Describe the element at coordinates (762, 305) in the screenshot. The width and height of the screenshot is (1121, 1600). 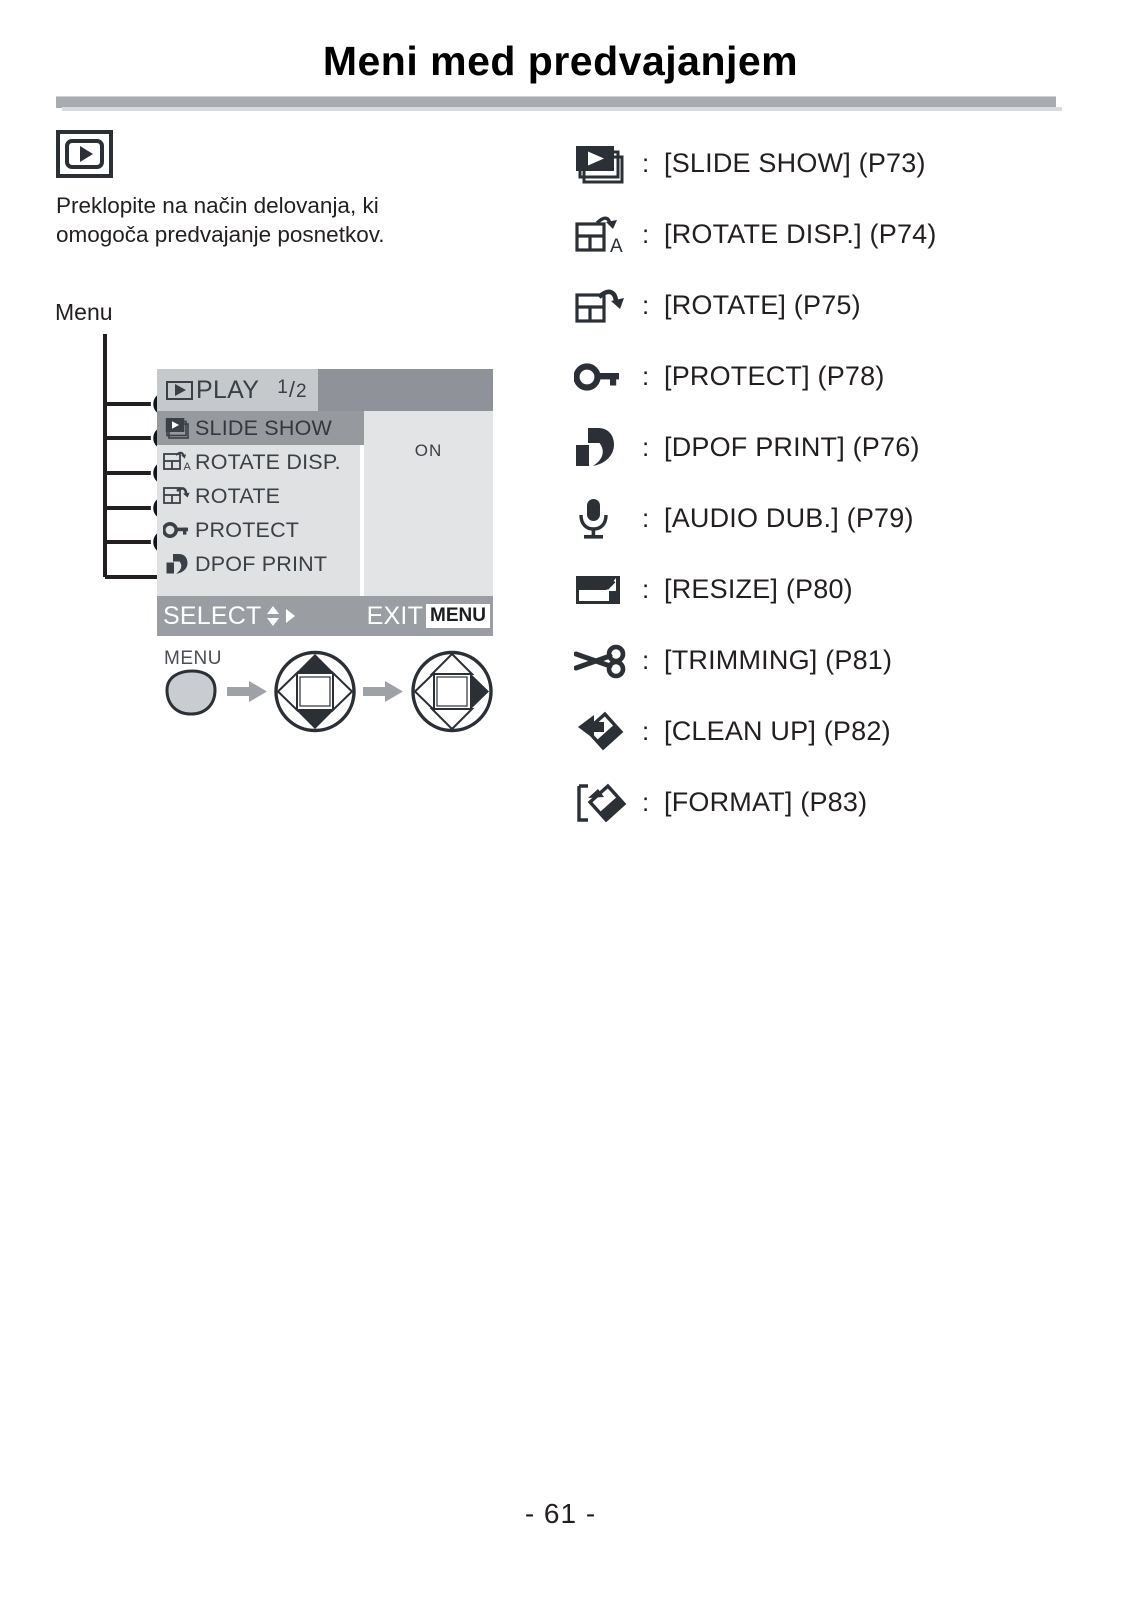
I see `legend-label: [ROTATE] (P75)` at that location.